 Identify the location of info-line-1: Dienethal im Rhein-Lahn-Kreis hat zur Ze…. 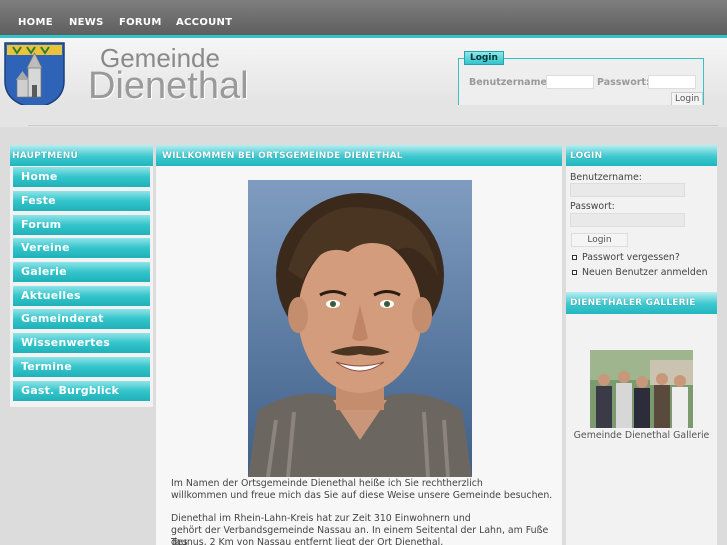
(321, 518).